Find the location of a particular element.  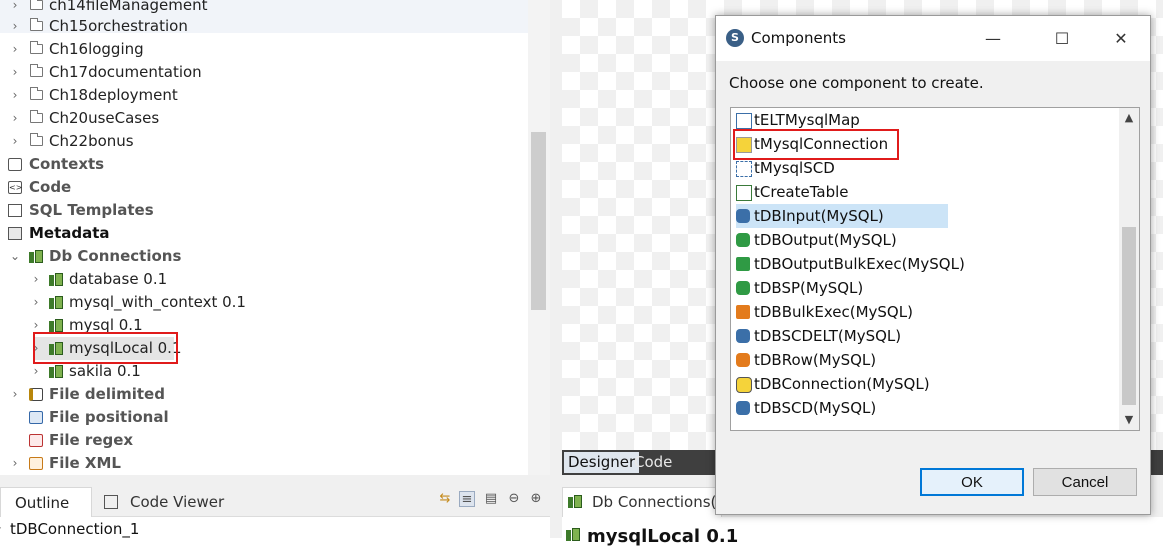

expand-icon: ⊕ is located at coordinates (536, 499).